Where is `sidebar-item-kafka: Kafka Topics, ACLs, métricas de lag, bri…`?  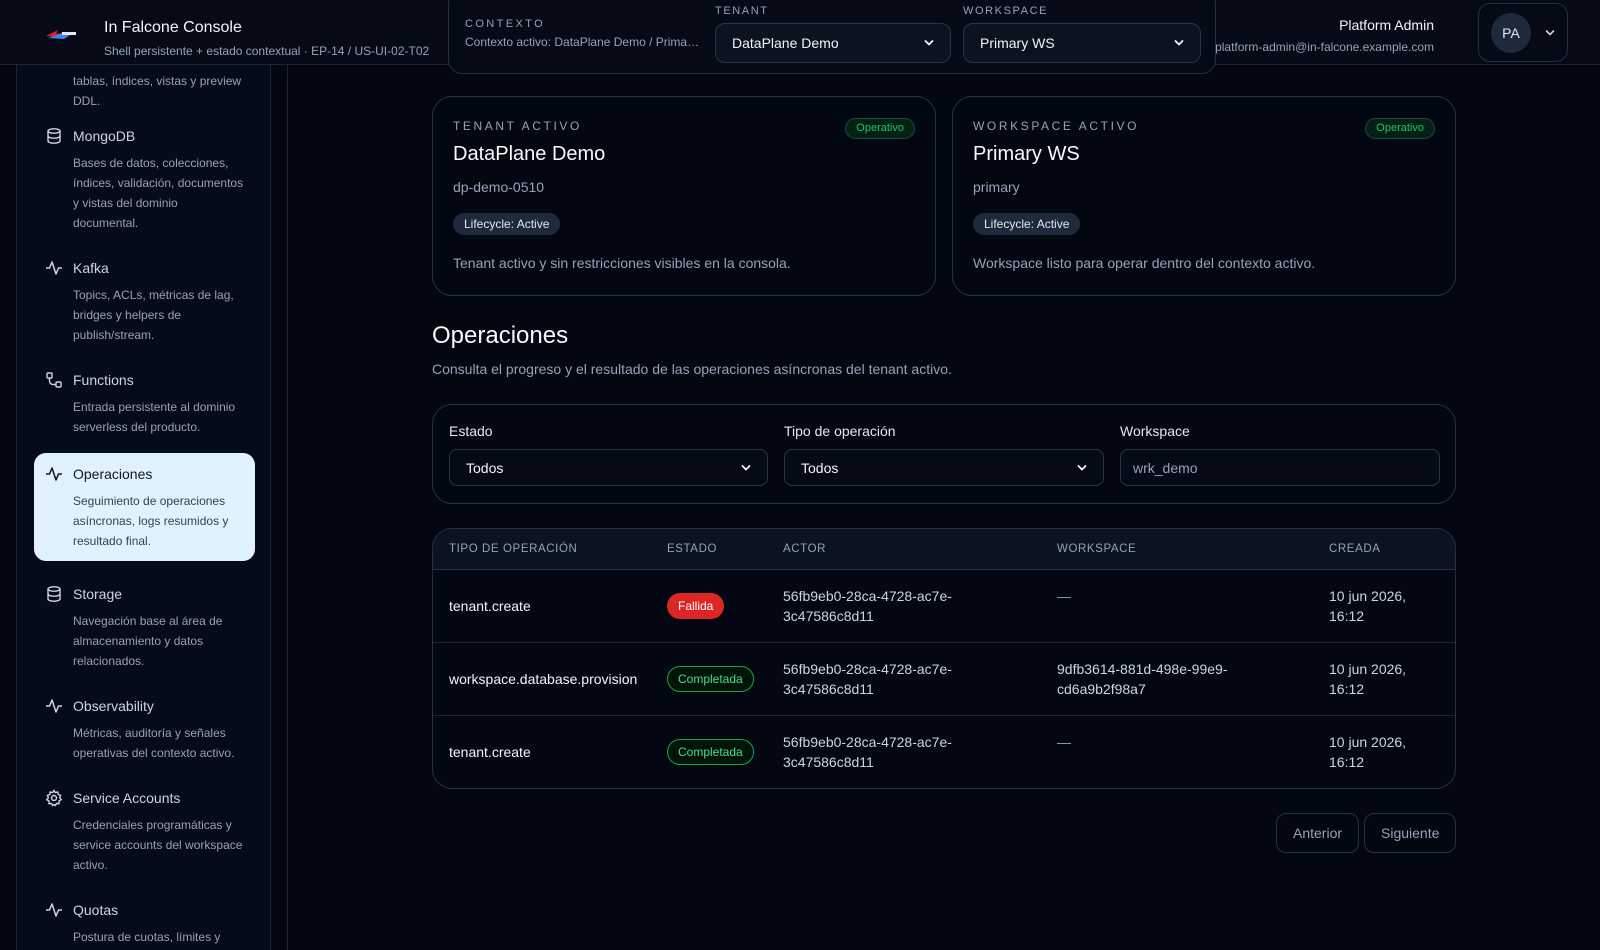 sidebar-item-kafka: Kafka Topics, ACLs, métricas de lag, bri… is located at coordinates (144, 294).